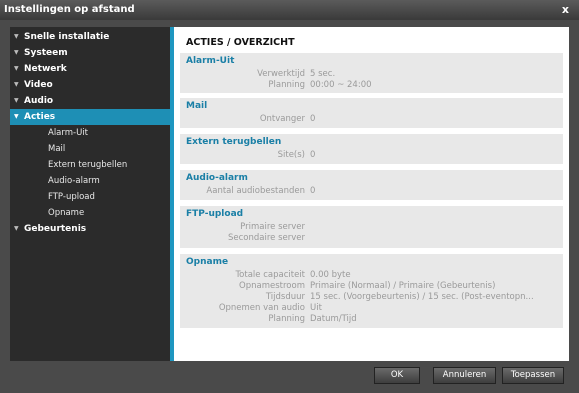 The image size is (579, 393). Describe the element at coordinates (330, 275) in the screenshot. I see `row-value: 0.00 byte` at that location.